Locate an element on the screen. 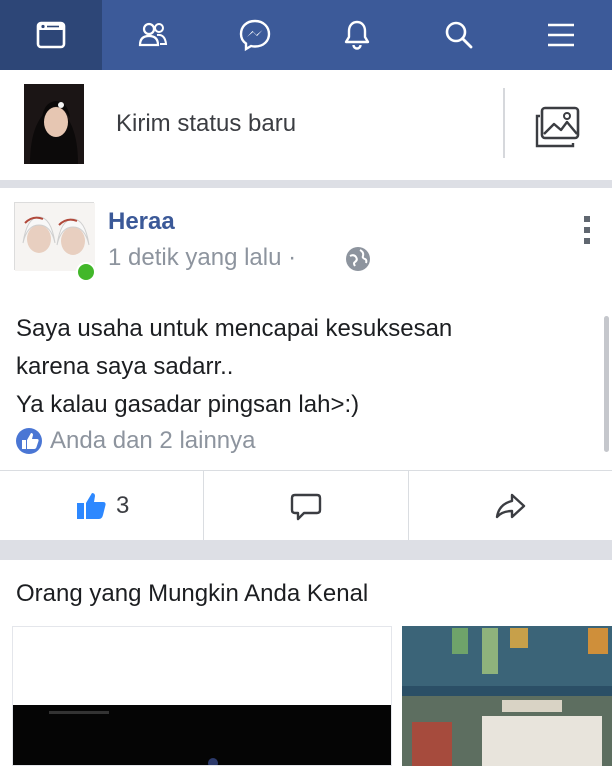  like-count: 3 is located at coordinates (122, 505).